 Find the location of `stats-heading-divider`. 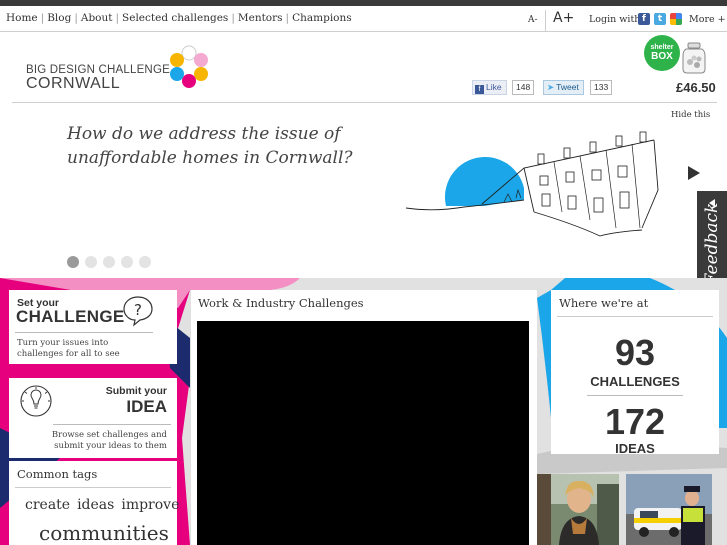

stats-heading-divider is located at coordinates (635, 316).